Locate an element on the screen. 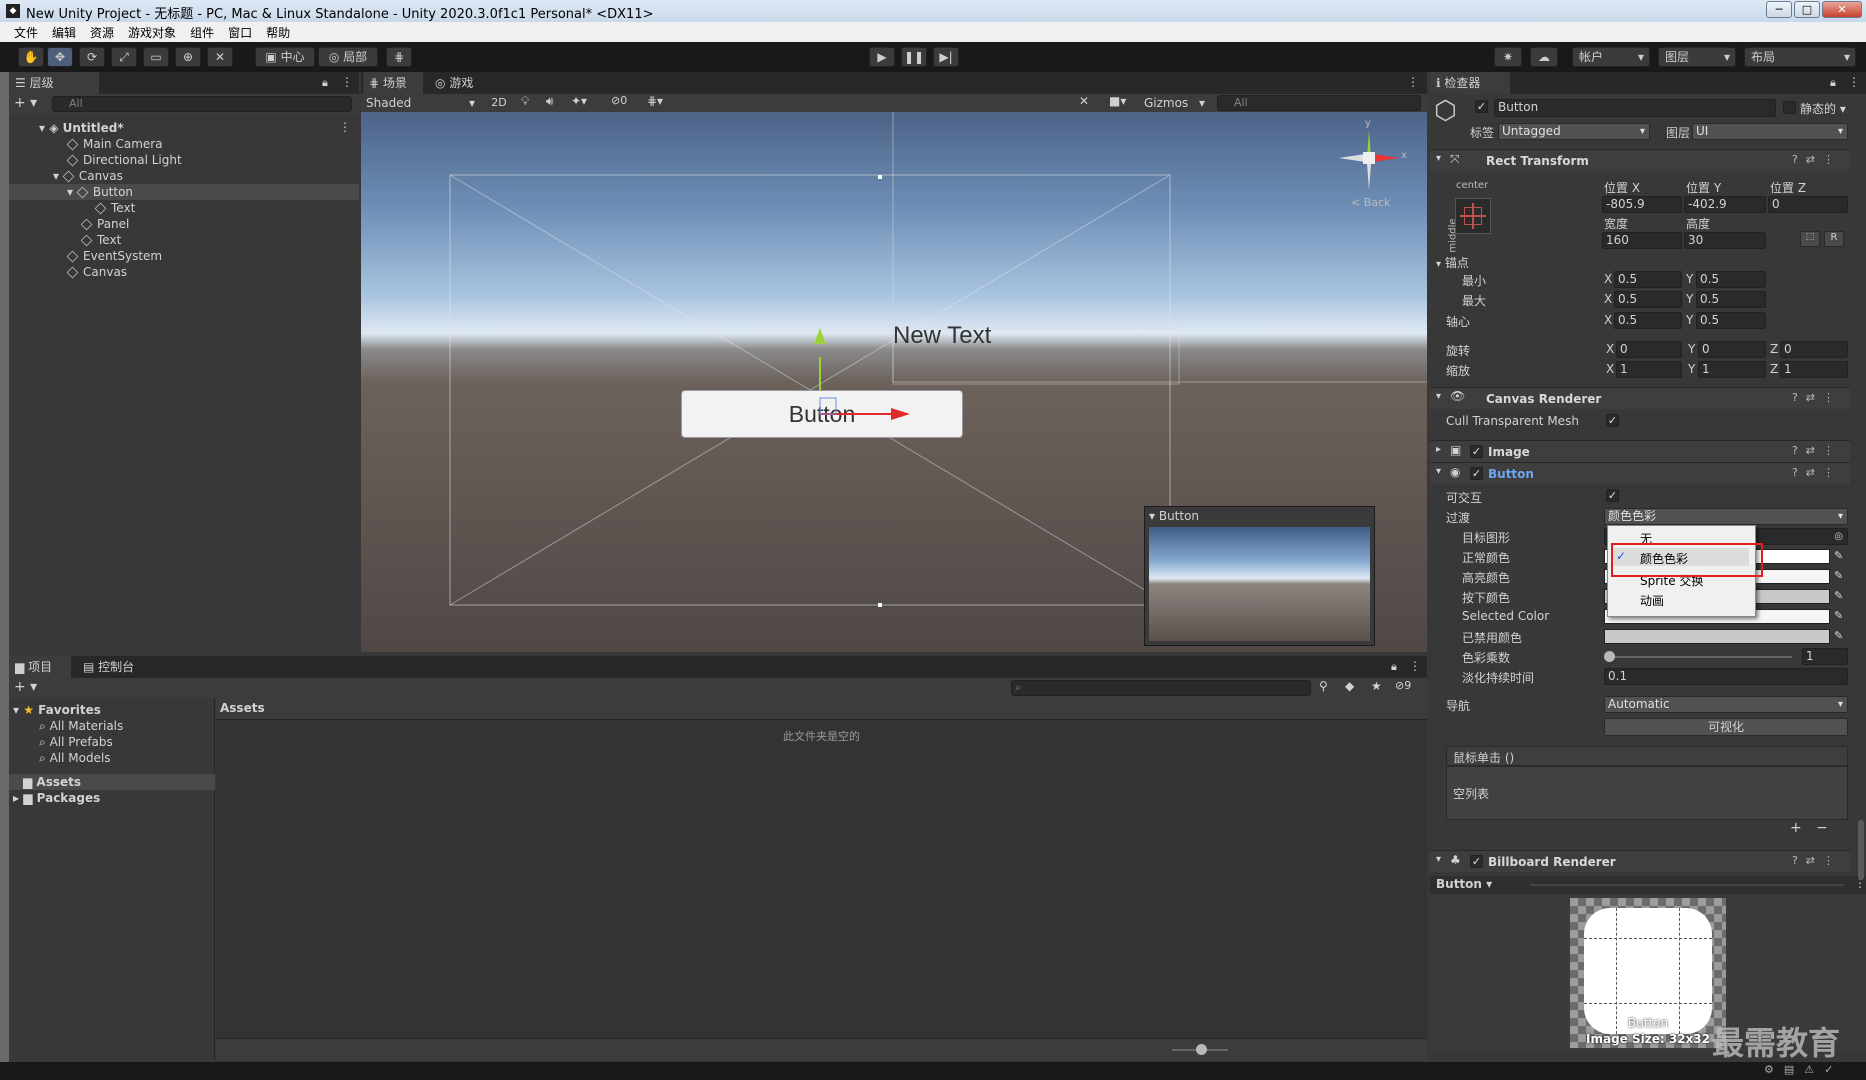  disabled-color-swatch is located at coordinates (1717, 636).